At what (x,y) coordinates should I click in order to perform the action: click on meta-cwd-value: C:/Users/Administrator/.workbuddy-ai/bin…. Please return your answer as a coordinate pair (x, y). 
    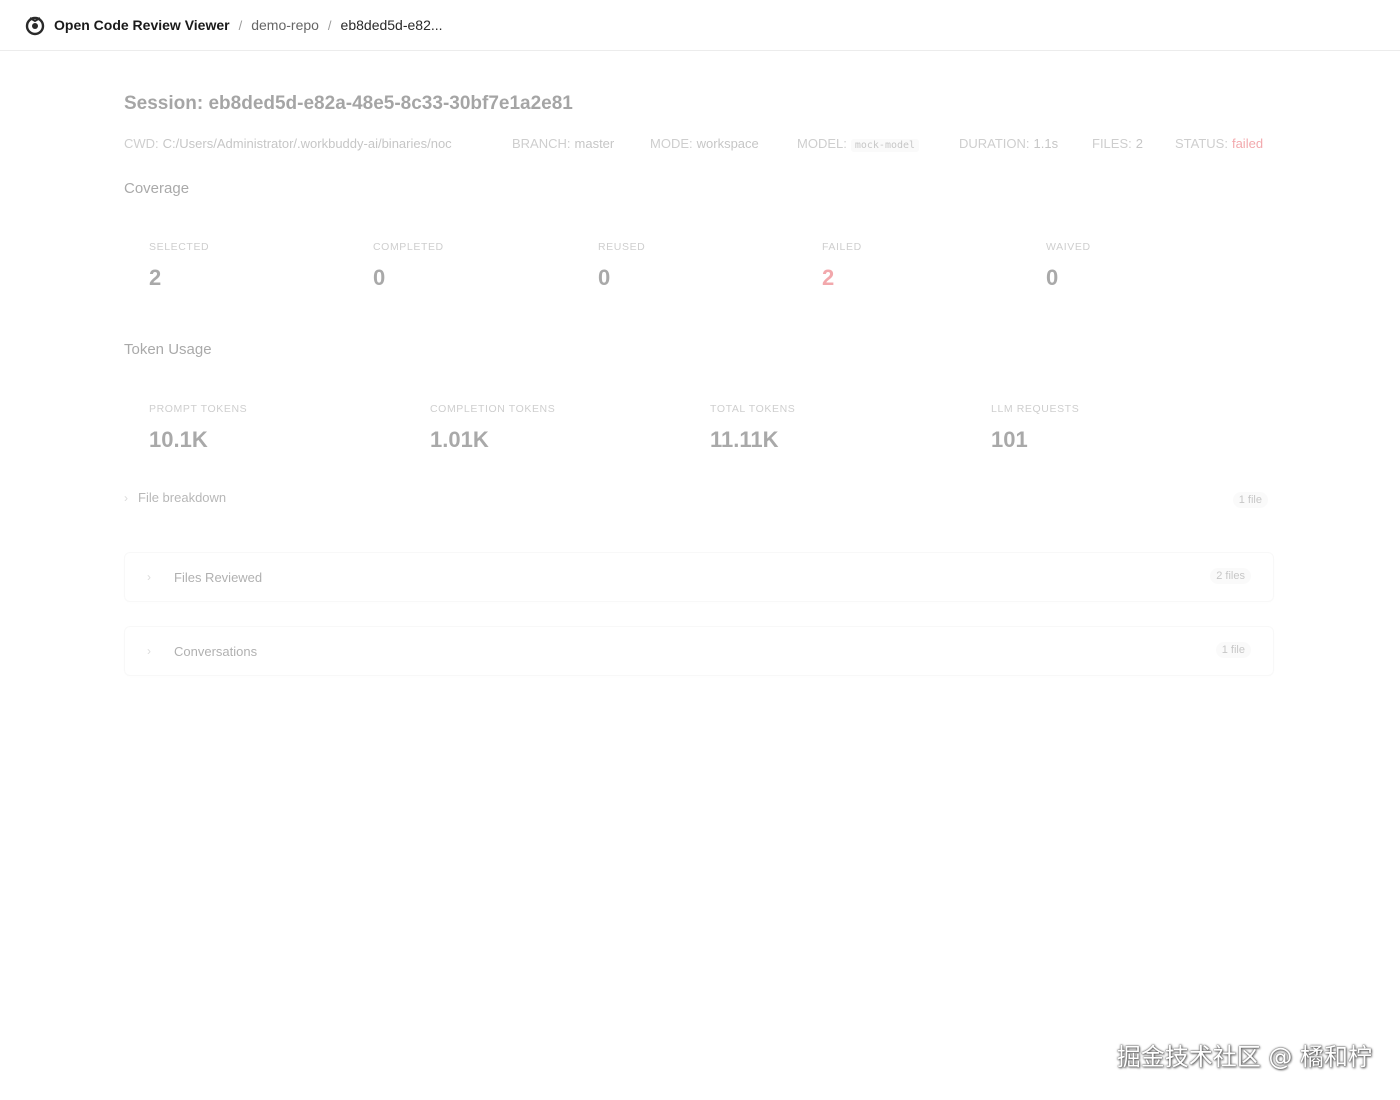
    Looking at the image, I should click on (307, 143).